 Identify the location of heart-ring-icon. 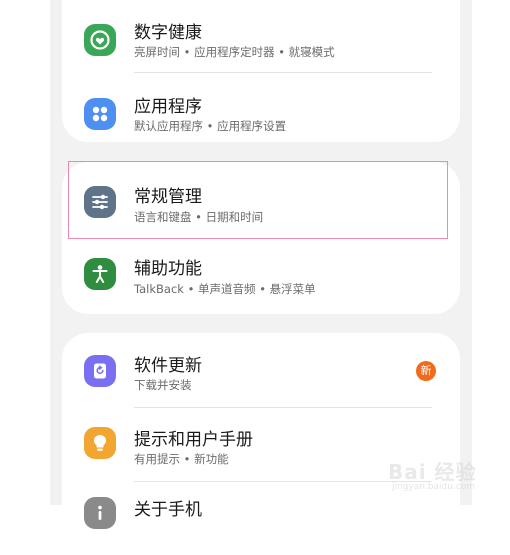
(100, 40).